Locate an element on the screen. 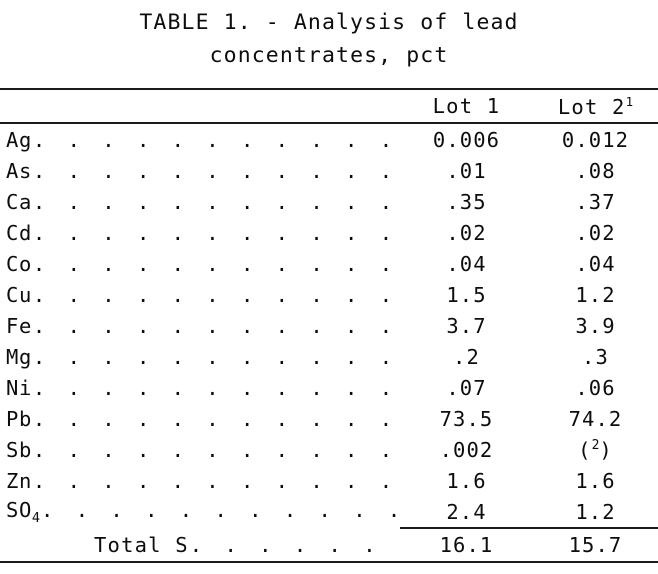  cell-lot1: 3.7 is located at coordinates (466, 325).